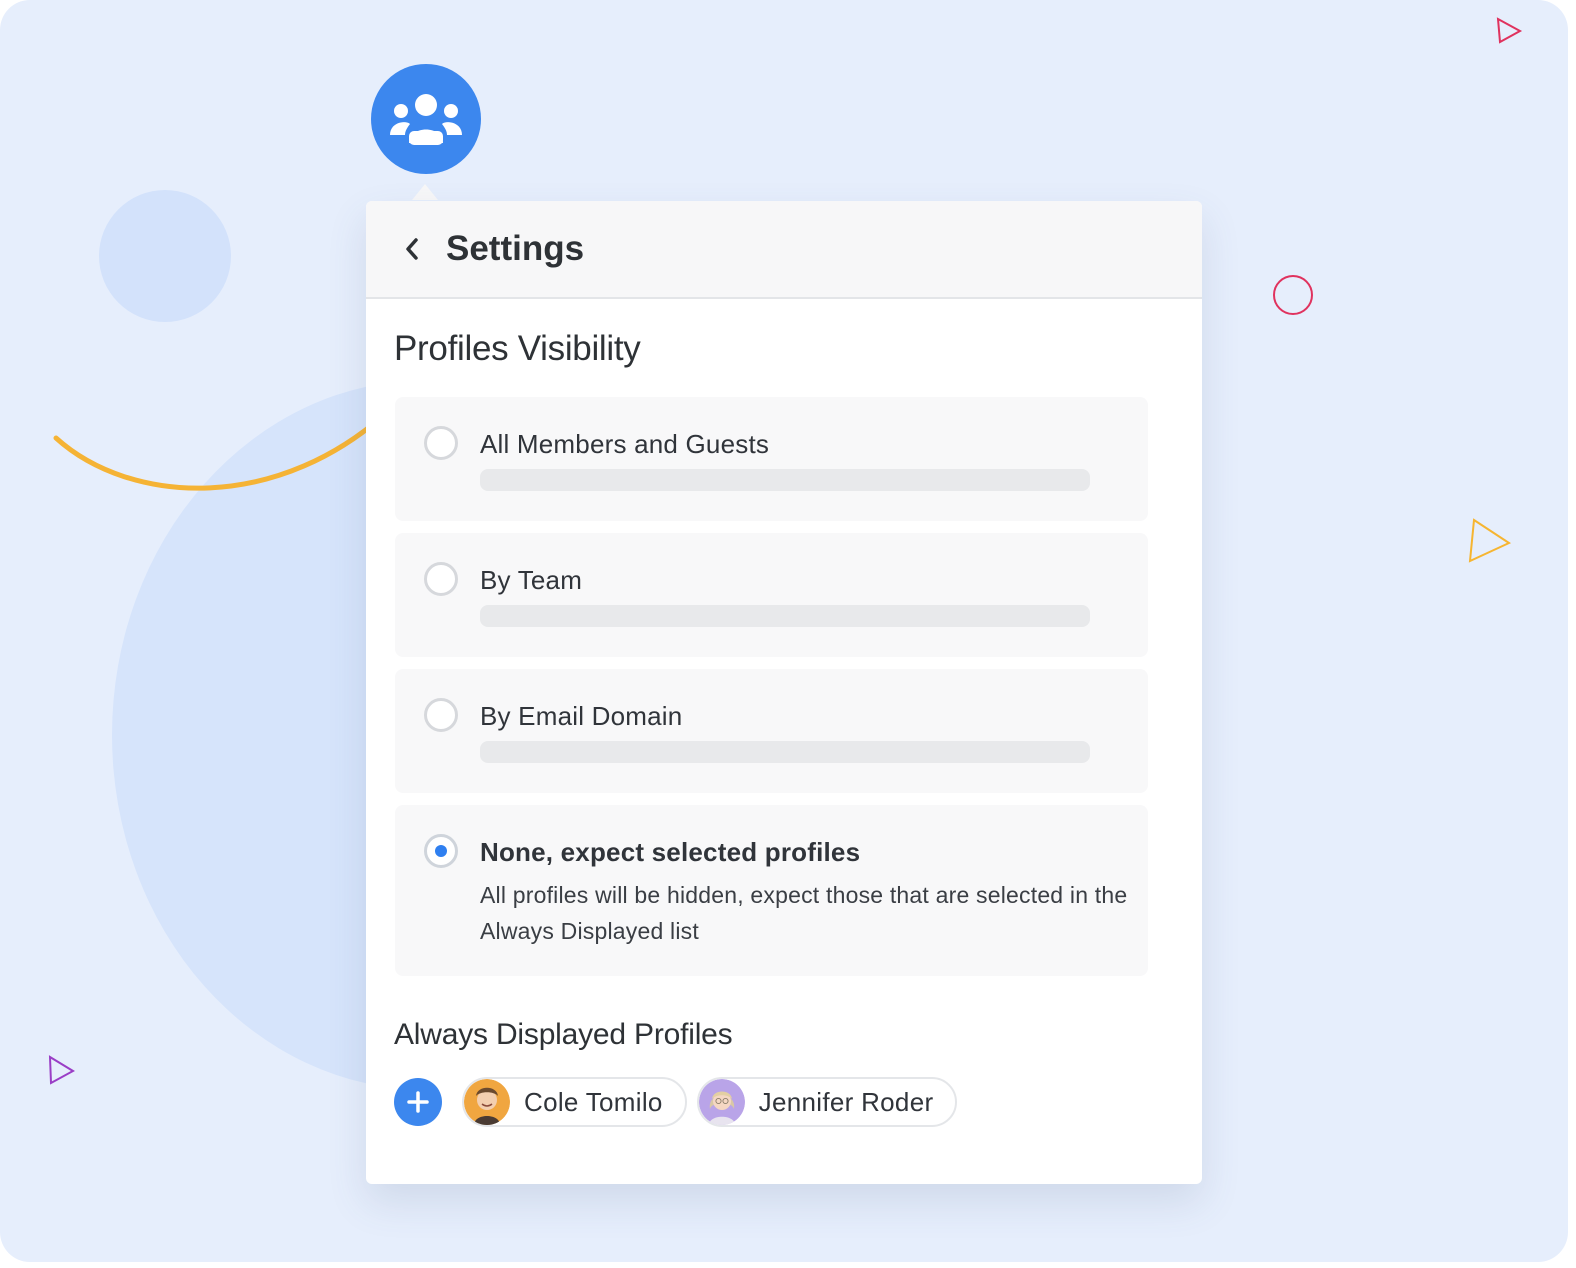  I want to click on option-label: By Team, so click(531, 580).